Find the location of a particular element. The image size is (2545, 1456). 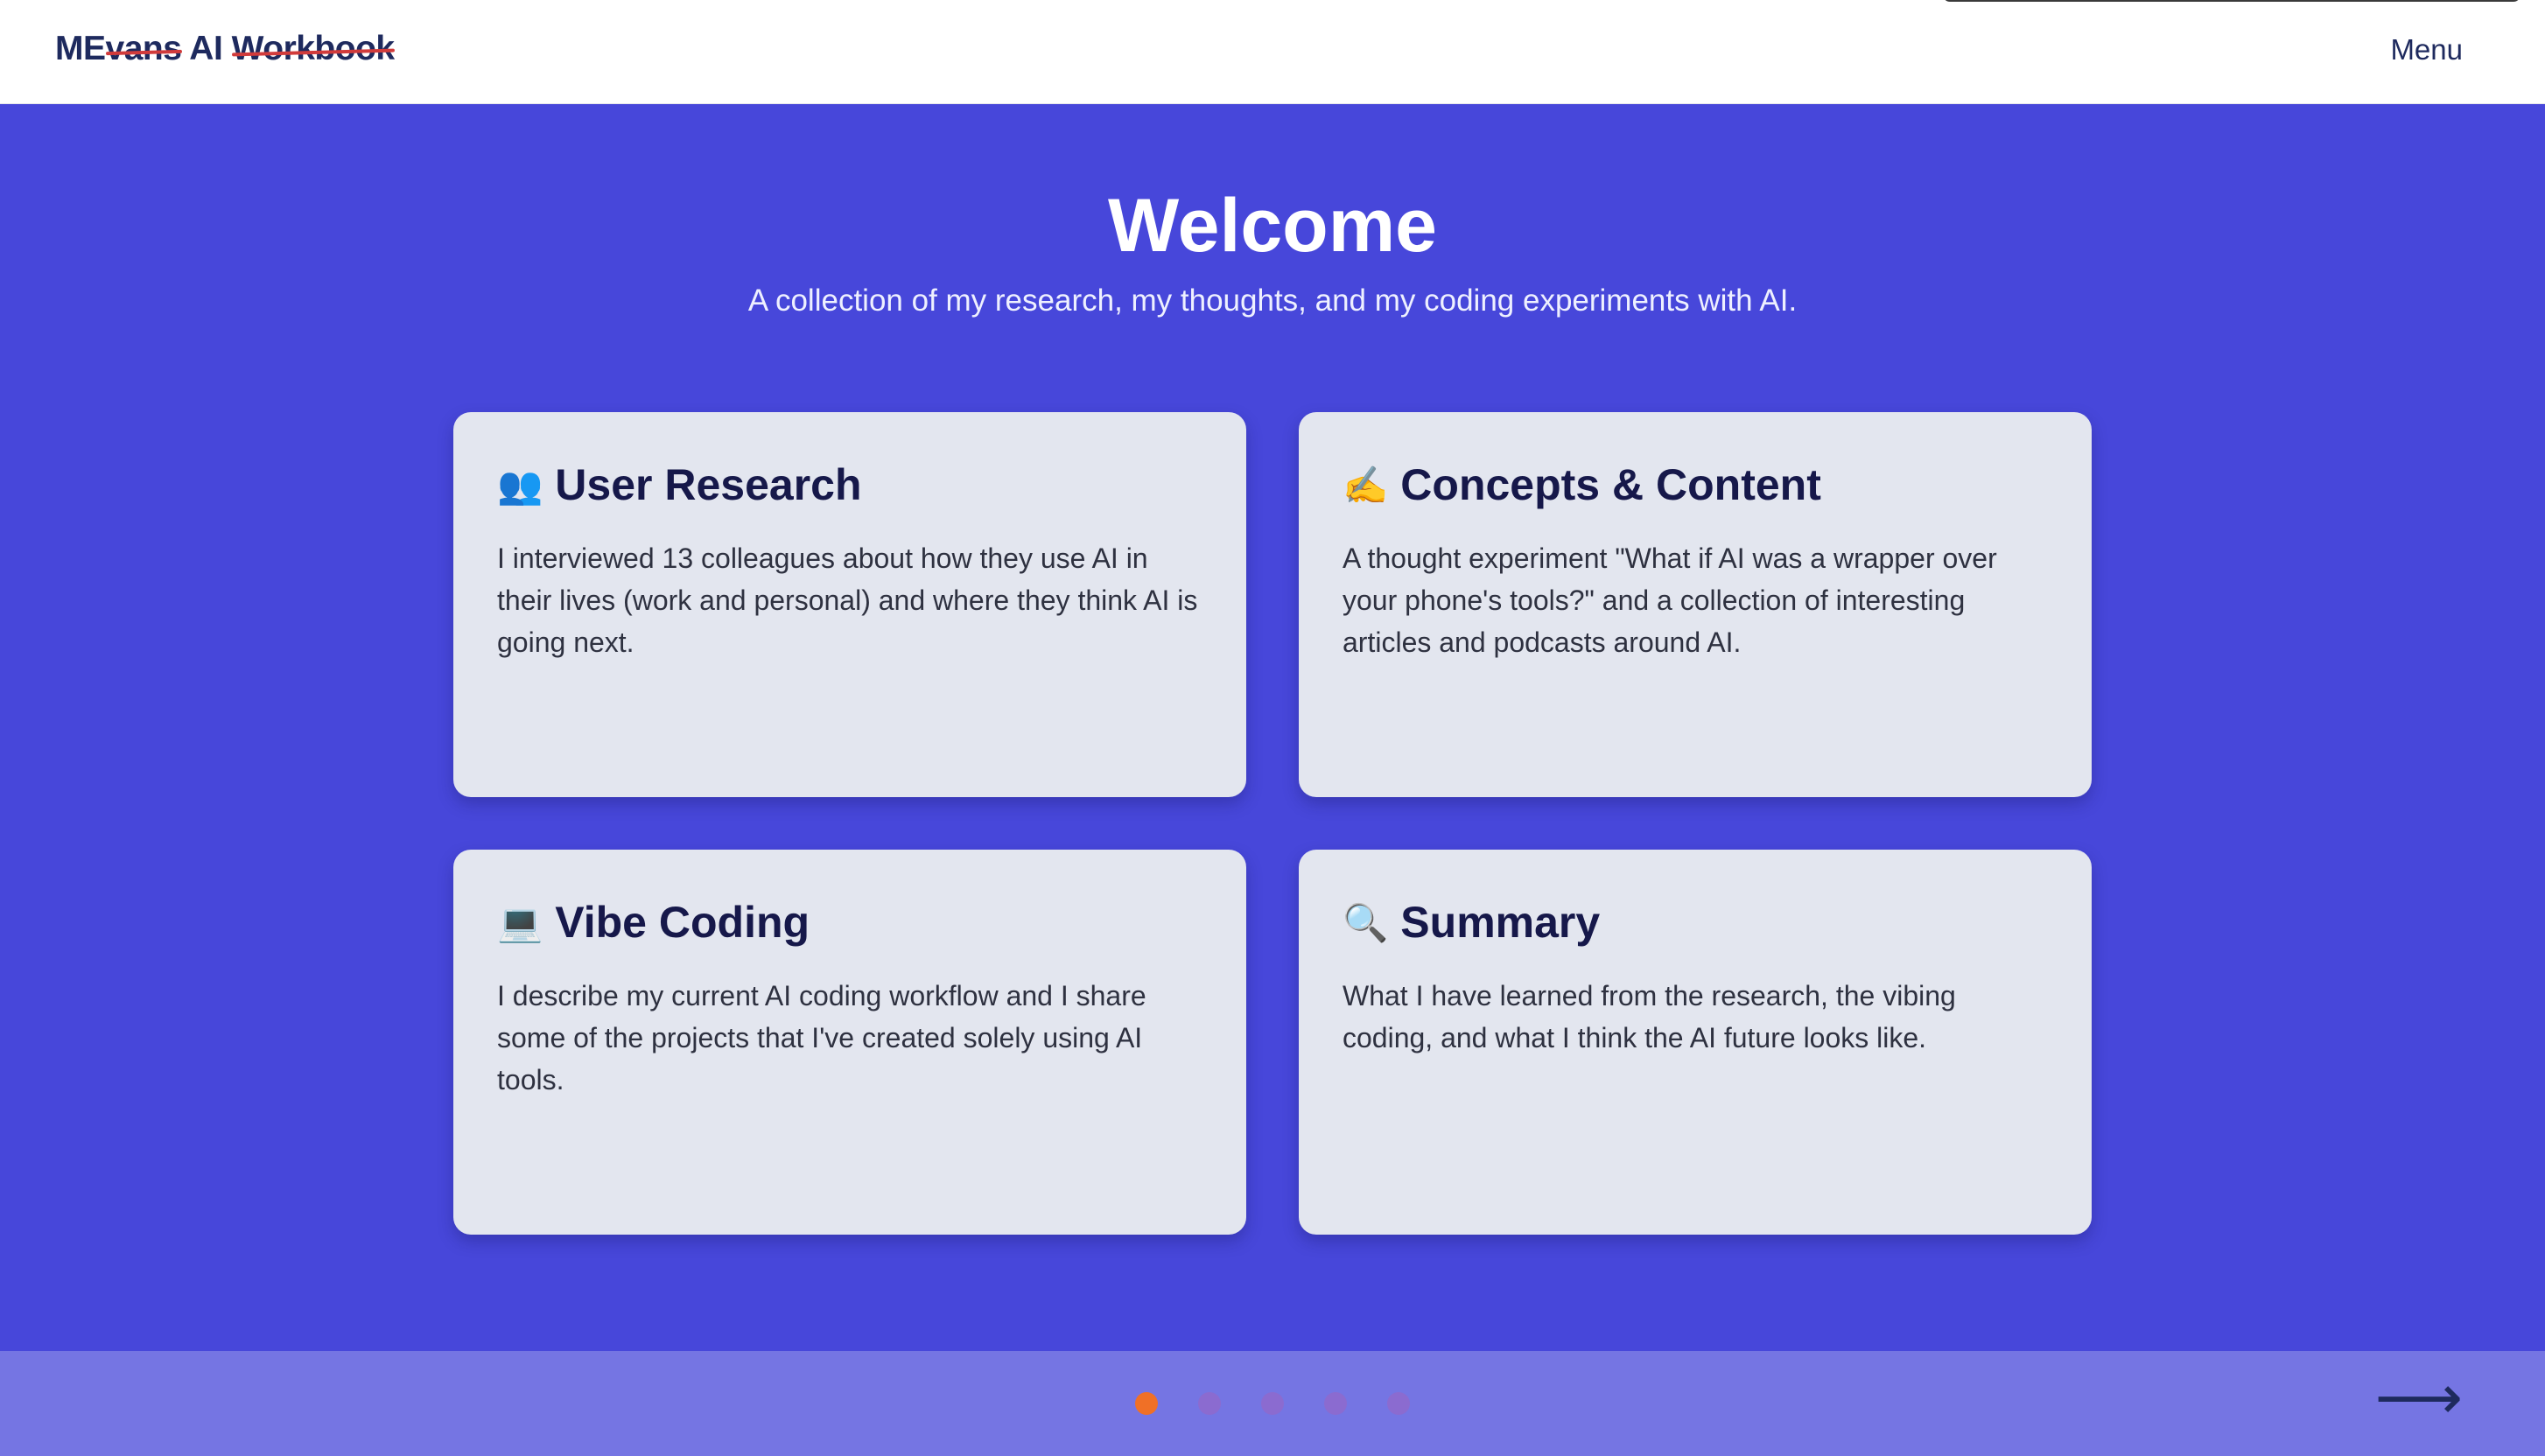

card-title: ✍️ Concepts & Content is located at coordinates (1695, 485).